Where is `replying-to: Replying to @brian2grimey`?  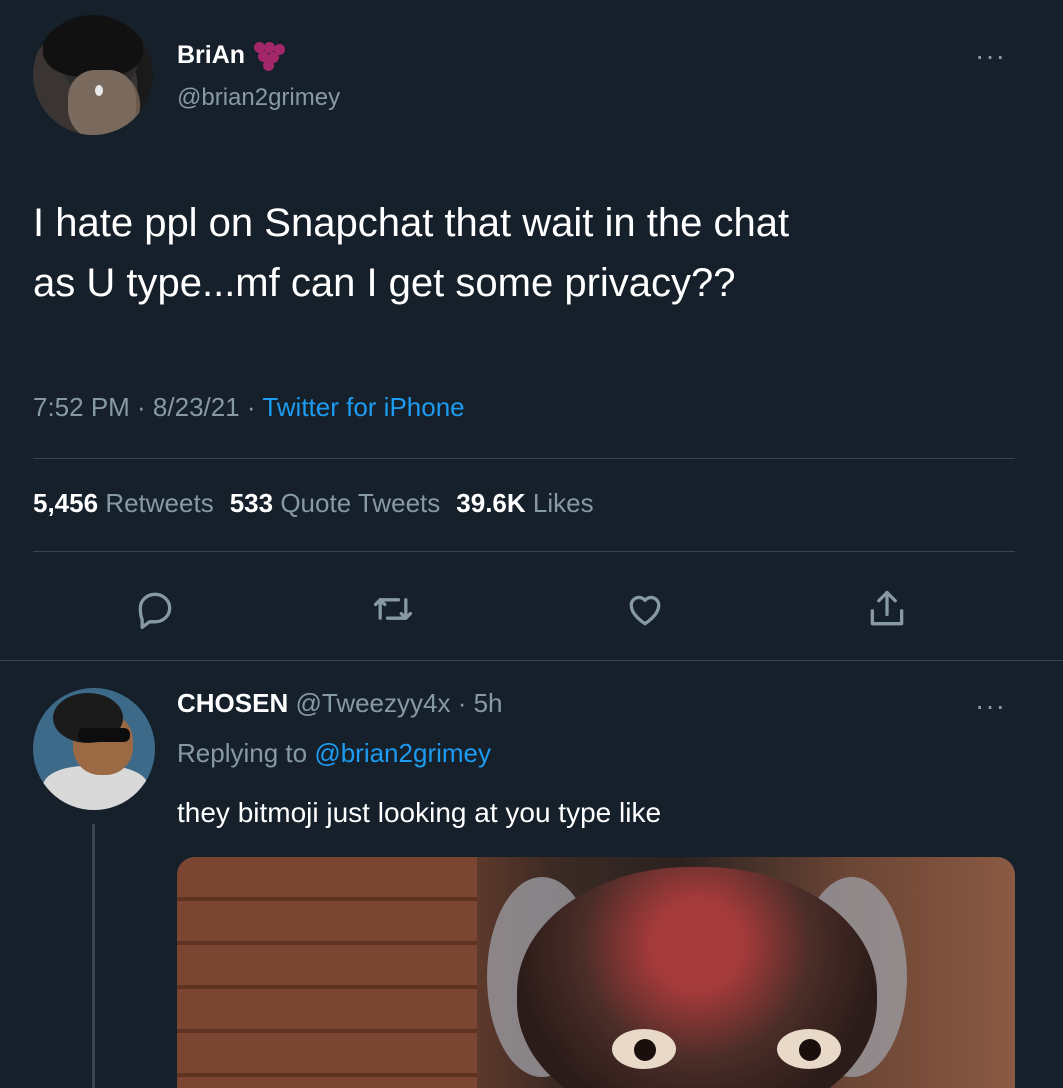
replying-to: Replying to @brian2grimey is located at coordinates (334, 753).